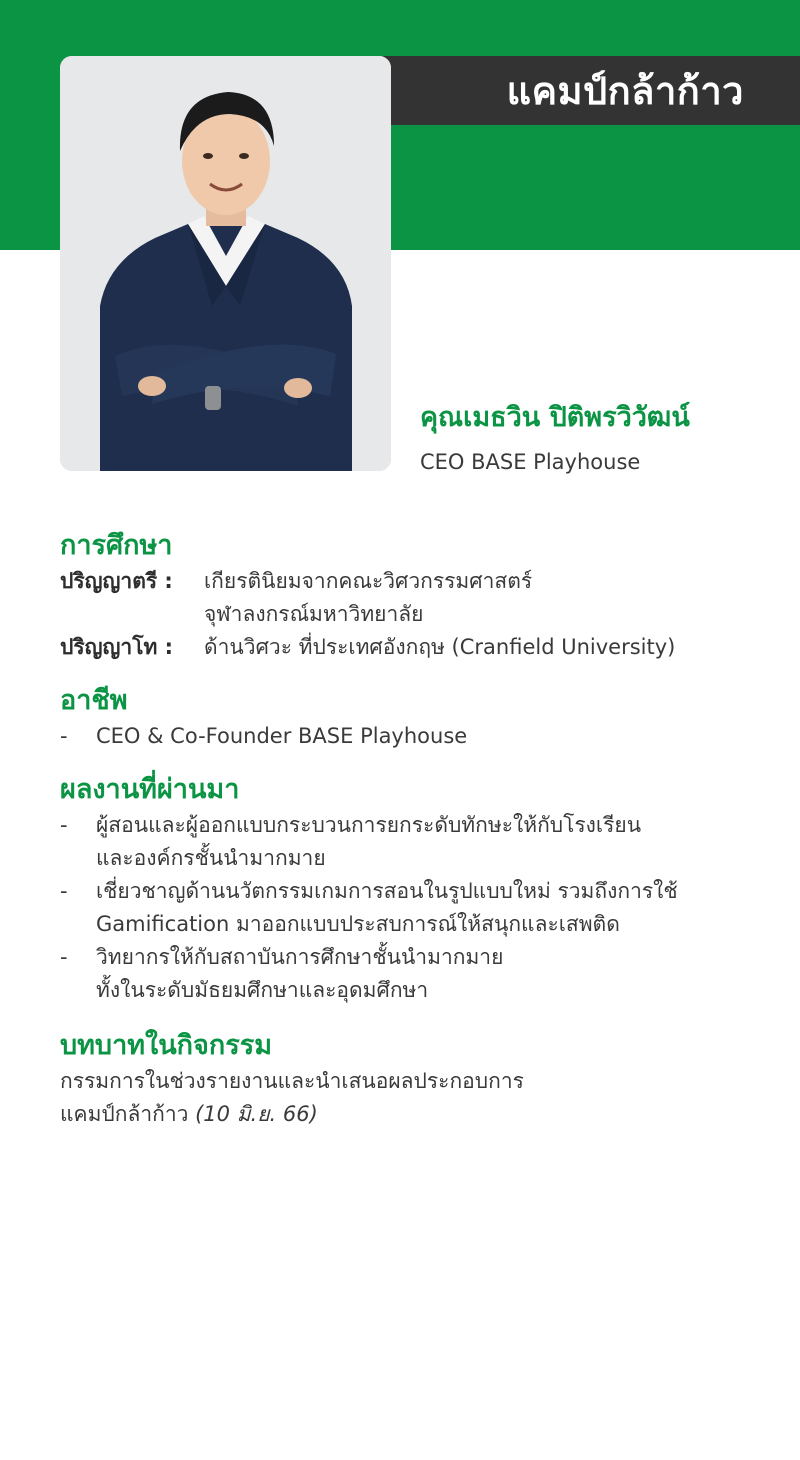  What do you see at coordinates (256, 1114) in the screenshot?
I see `role-event-date: (10 มิ.ย. 66)` at bounding box center [256, 1114].